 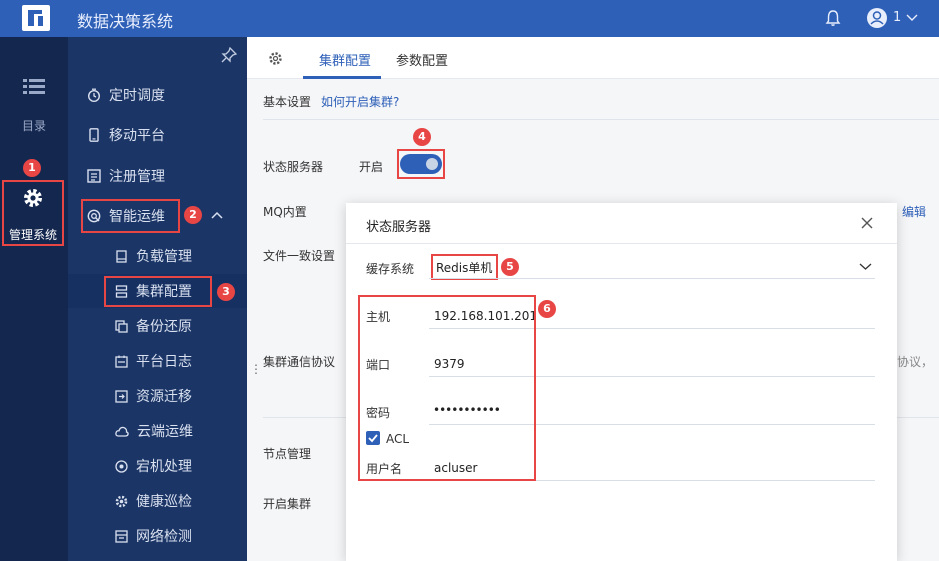 I want to click on select-underline, so click(x=652, y=278).